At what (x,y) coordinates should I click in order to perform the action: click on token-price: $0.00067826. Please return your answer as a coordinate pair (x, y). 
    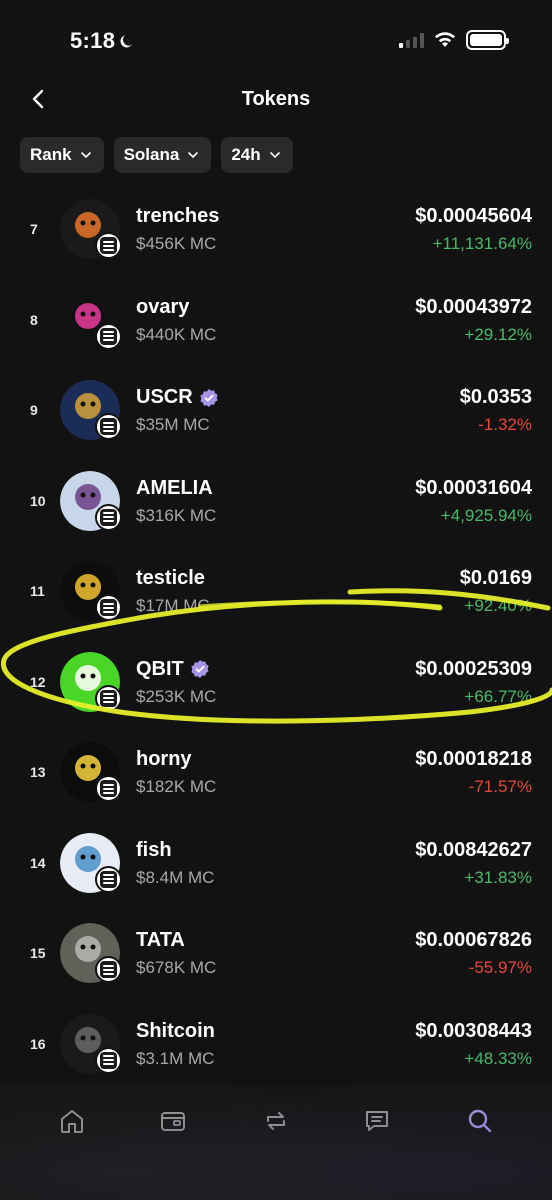
    Looking at the image, I should click on (473, 940).